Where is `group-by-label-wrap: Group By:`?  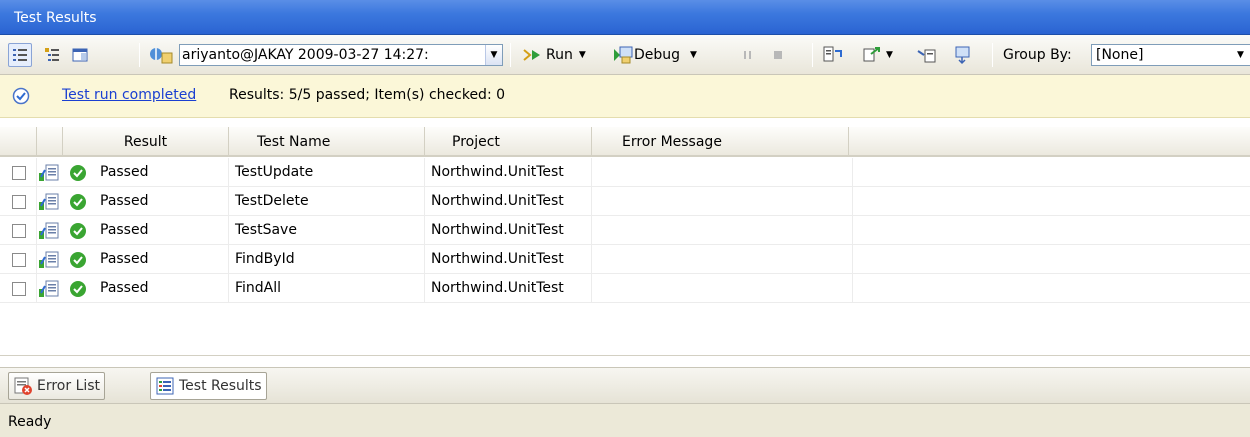 group-by-label-wrap: Group By: is located at coordinates (1037, 55).